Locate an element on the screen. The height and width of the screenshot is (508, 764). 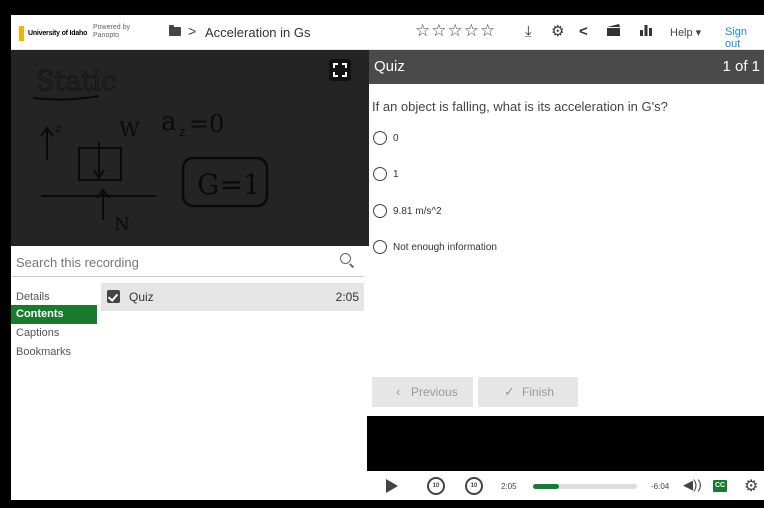
whiteboard-z-label: z is located at coordinates (58, 128).